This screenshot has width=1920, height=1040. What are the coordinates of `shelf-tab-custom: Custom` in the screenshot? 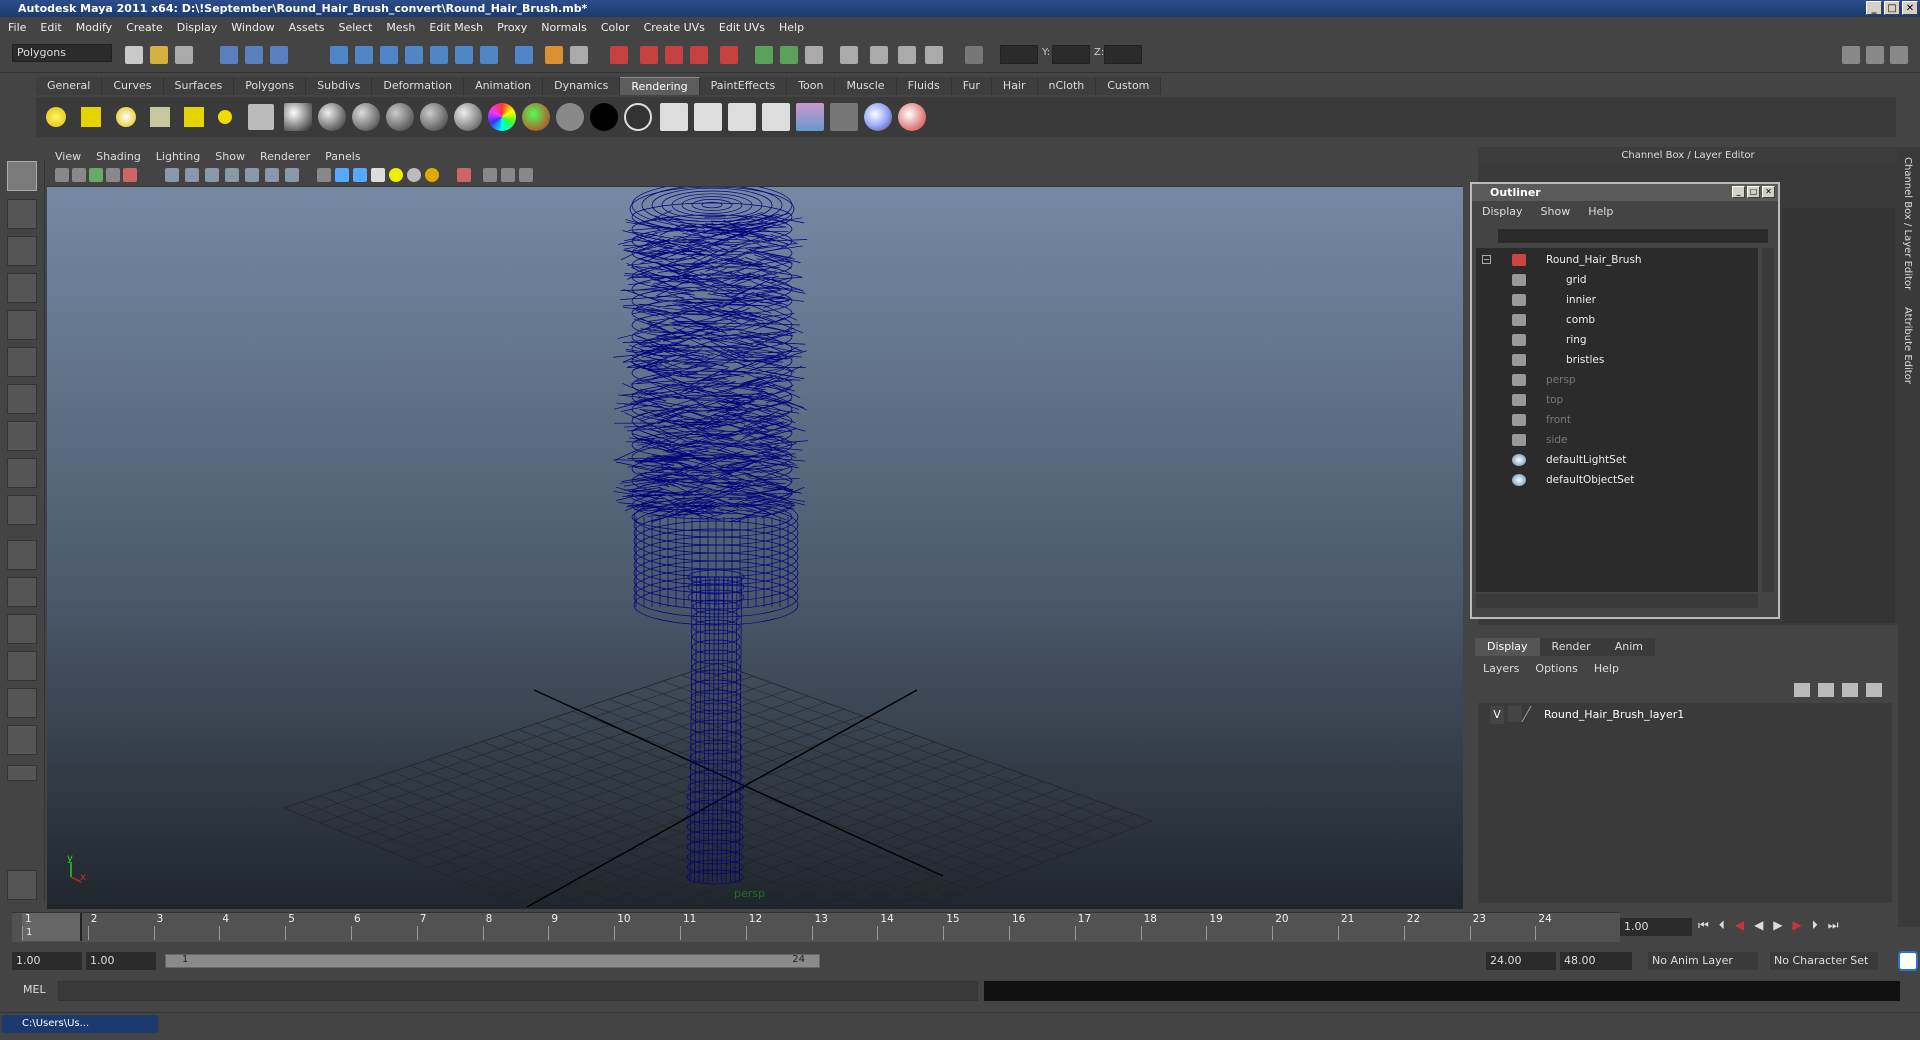 It's located at (1129, 86).